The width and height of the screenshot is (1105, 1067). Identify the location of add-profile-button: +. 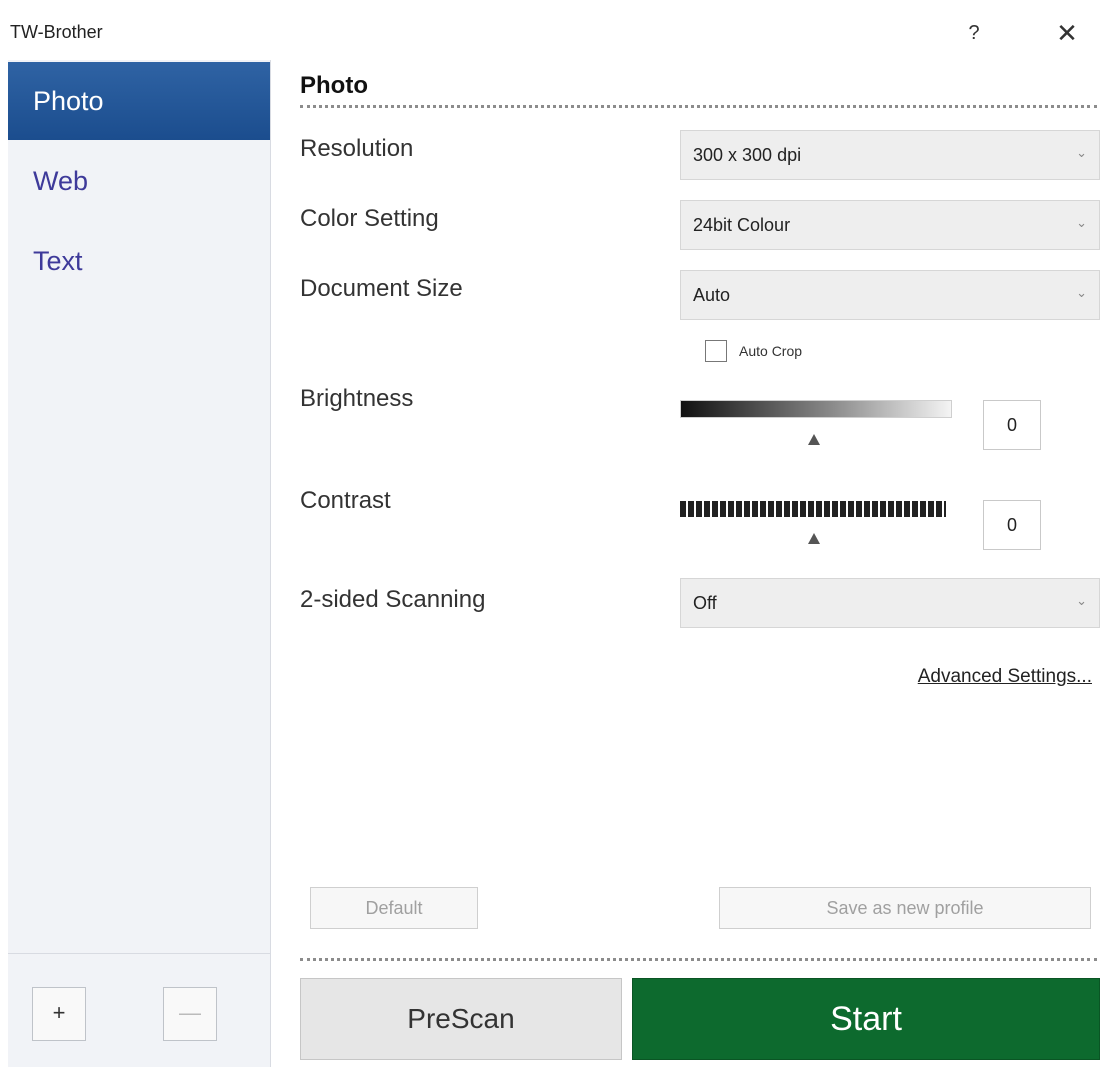
(59, 1014).